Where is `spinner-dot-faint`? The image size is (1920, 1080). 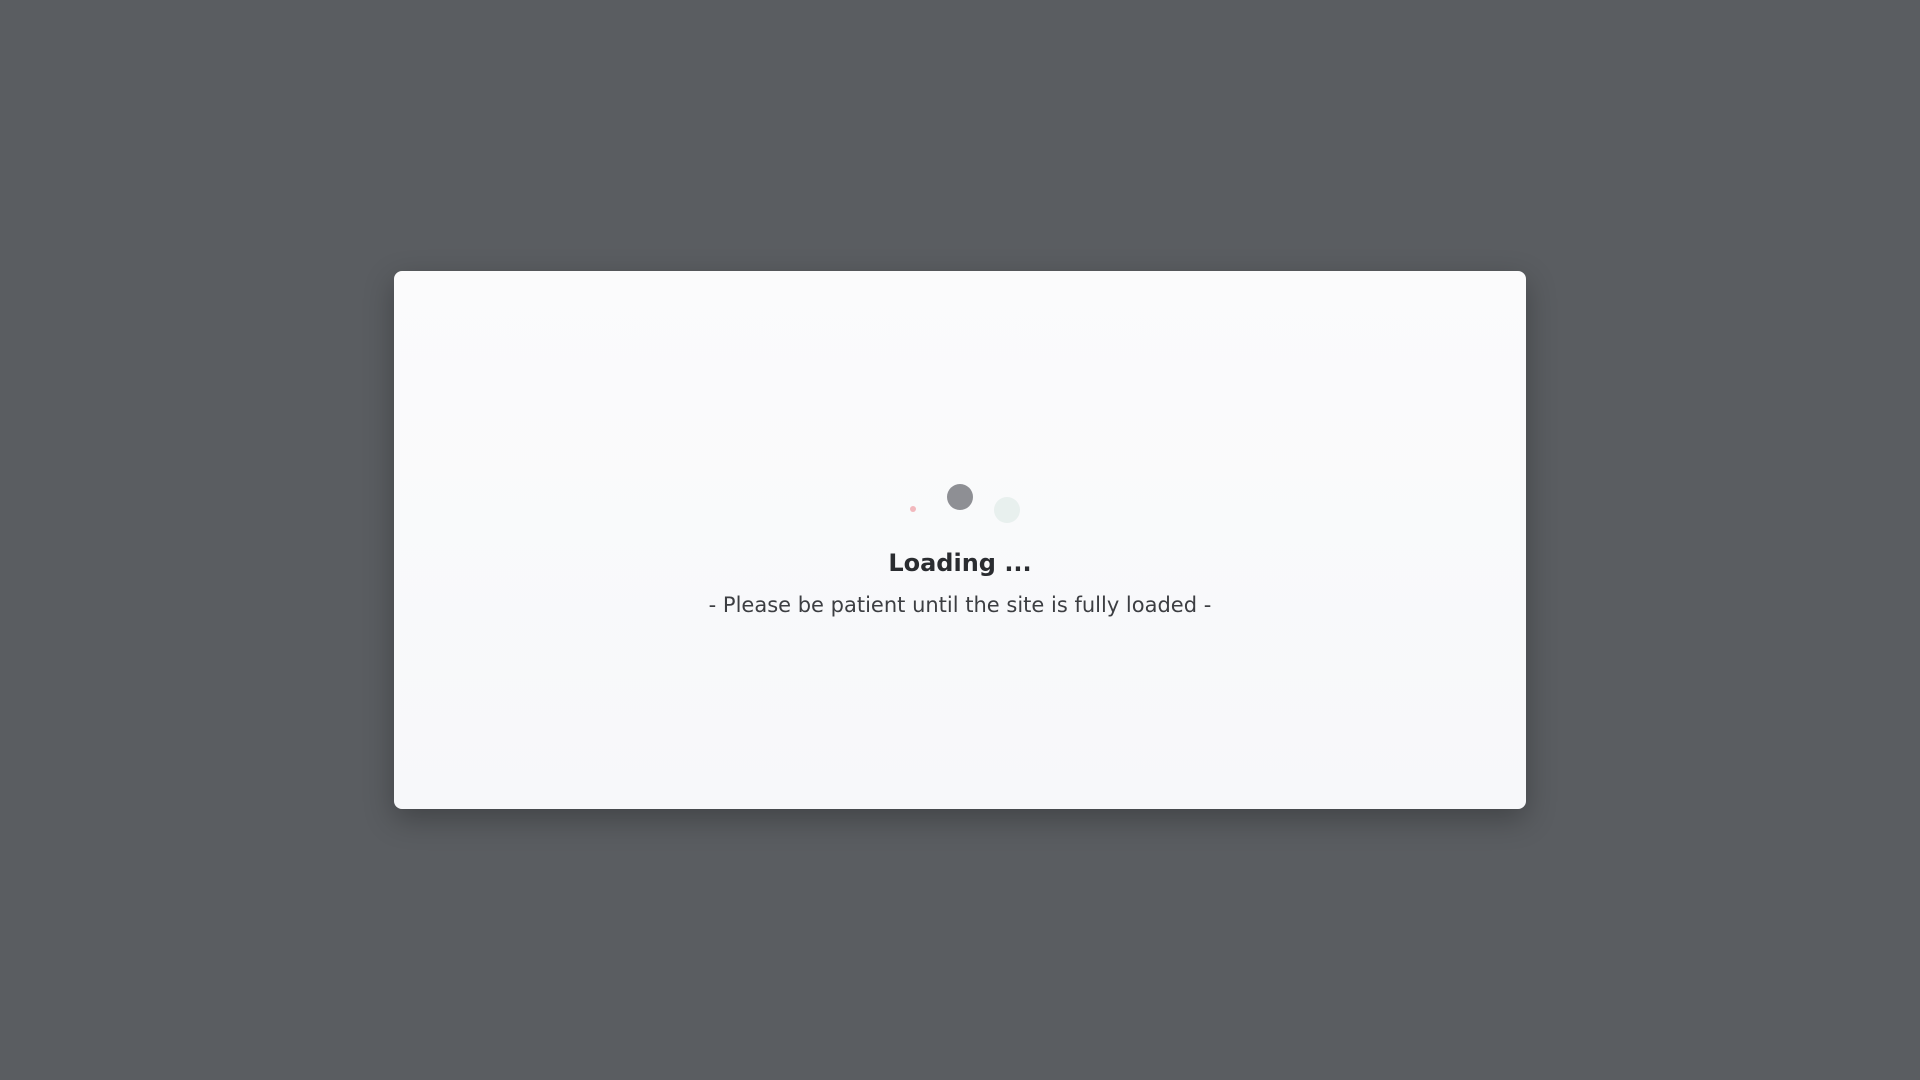 spinner-dot-faint is located at coordinates (1007, 510).